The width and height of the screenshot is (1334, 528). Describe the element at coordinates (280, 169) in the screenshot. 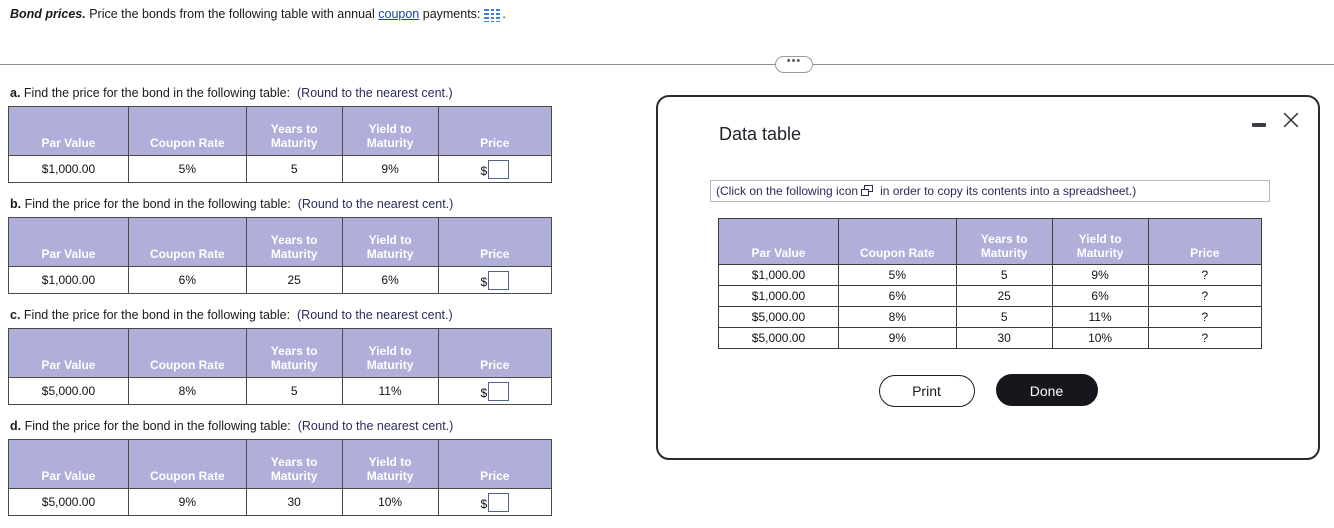

I see `table-row: $1,000.00 5% 5 9% $` at that location.